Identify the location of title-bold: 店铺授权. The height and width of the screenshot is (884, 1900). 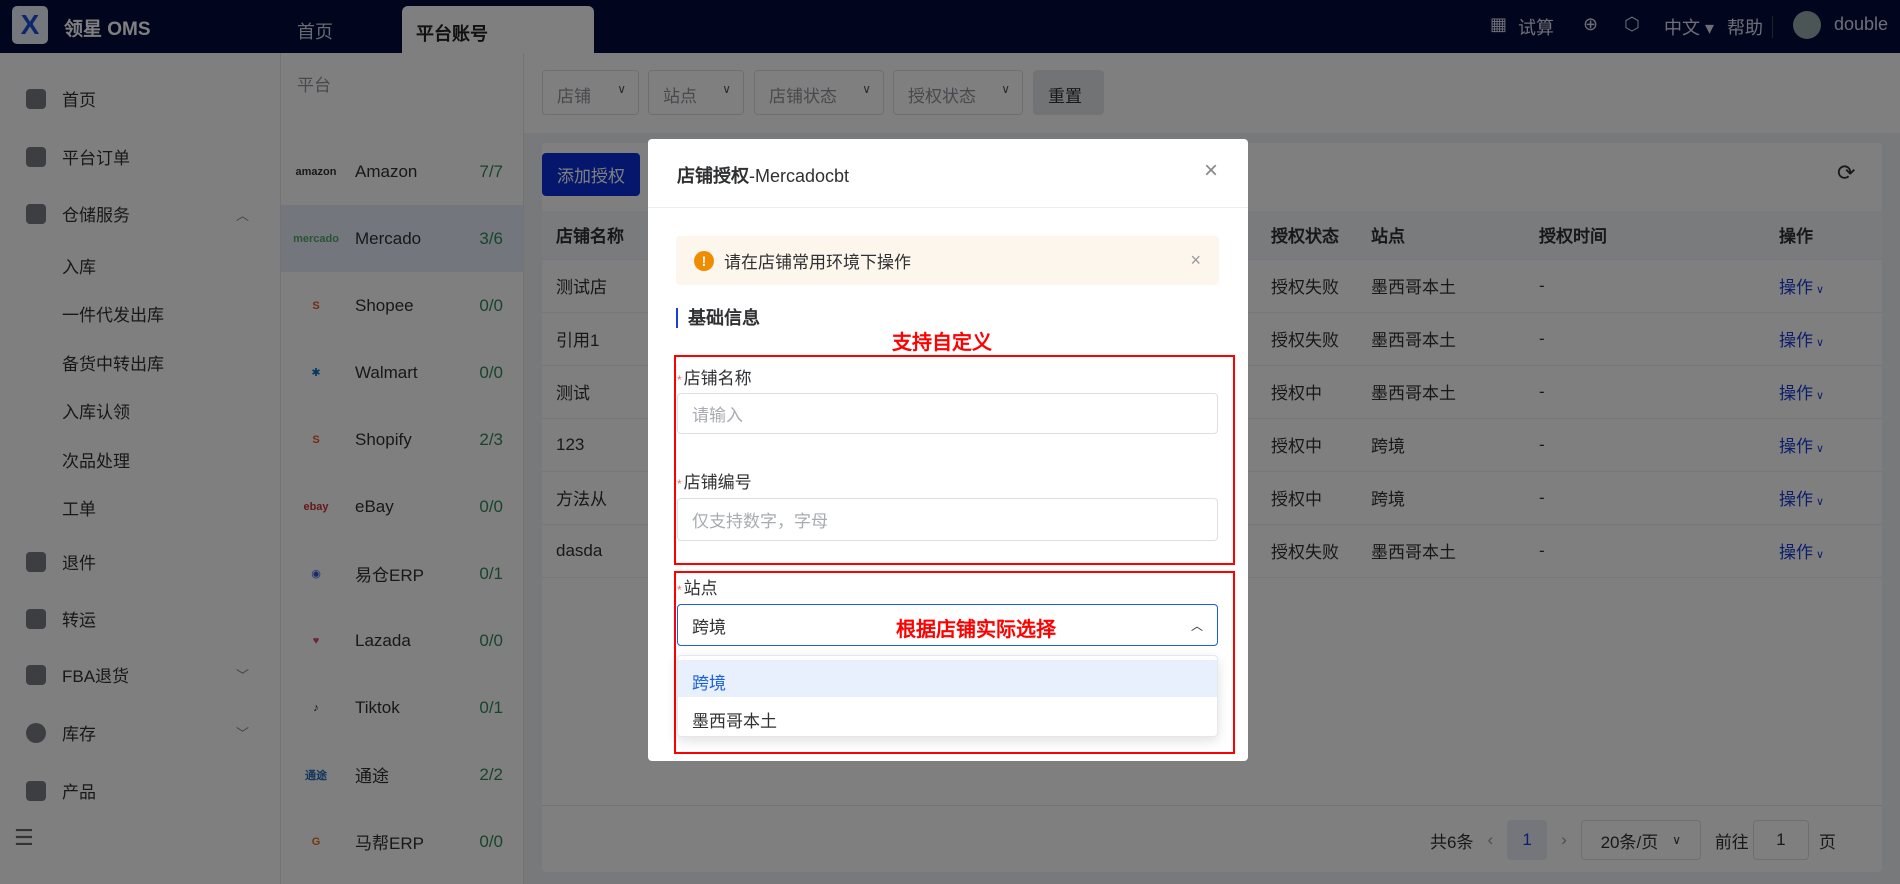
(713, 176).